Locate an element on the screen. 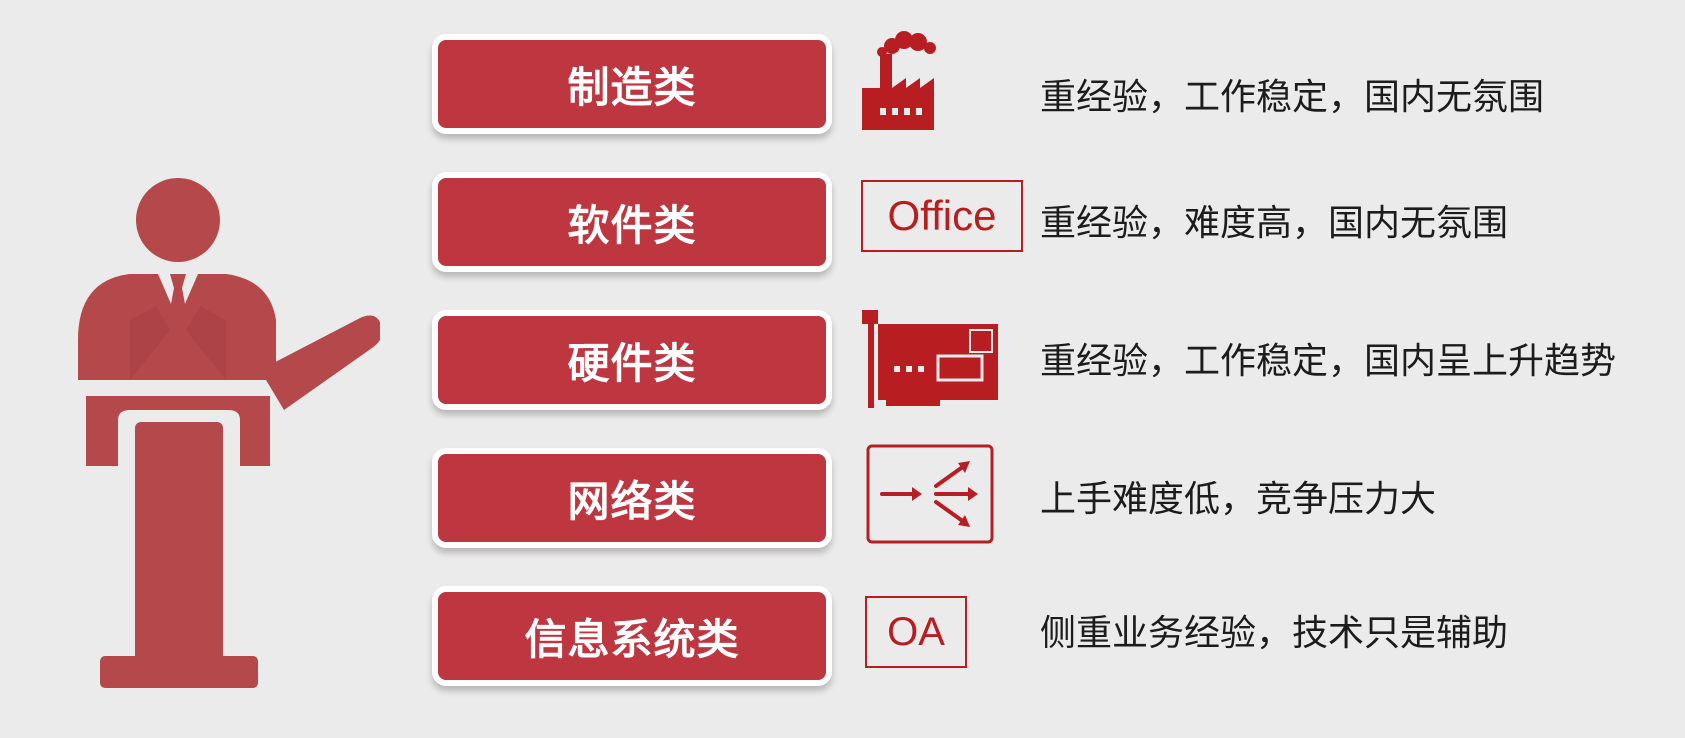 The image size is (1685, 738). expansion-card-icon is located at coordinates (930, 359).